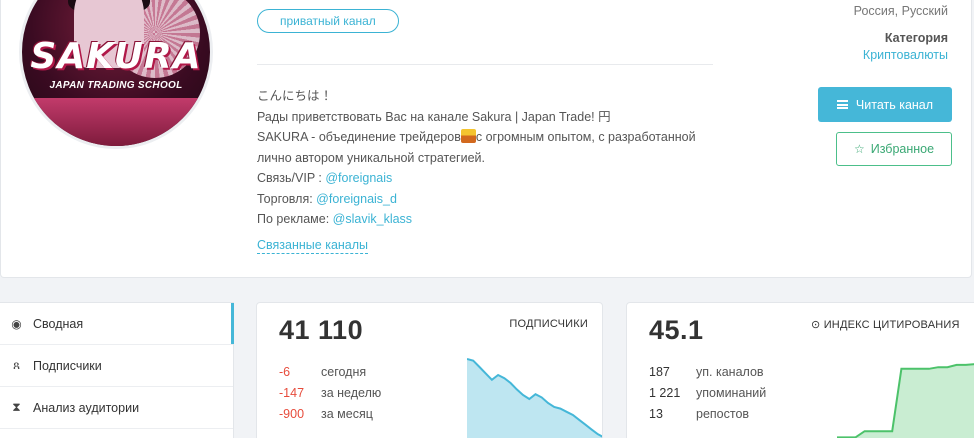 This screenshot has width=974, height=438. What do you see at coordinates (313, 246) in the screenshot?
I see `related-channels-link: Связанные каналы` at bounding box center [313, 246].